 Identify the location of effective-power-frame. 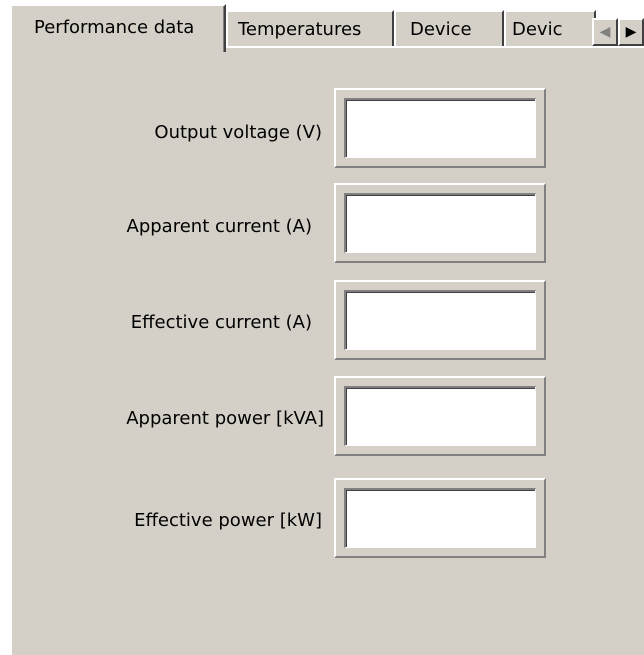
(440, 518).